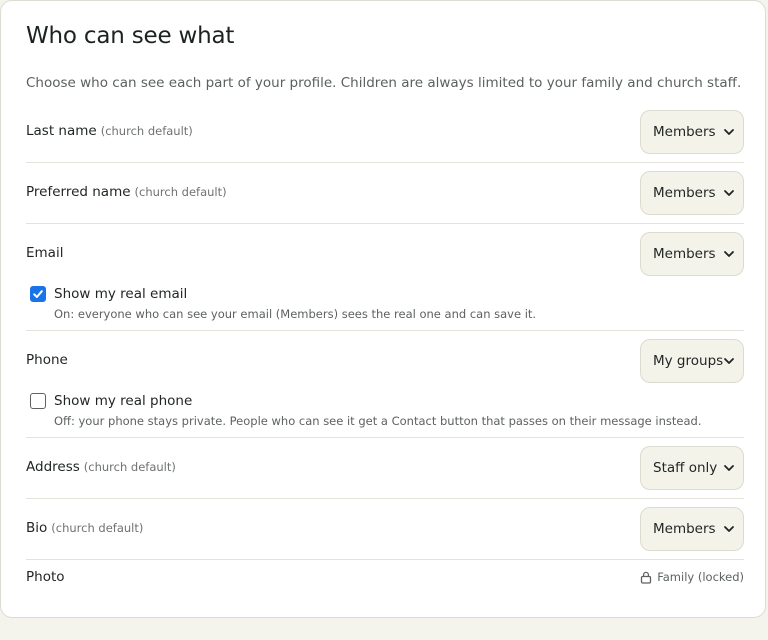 The width and height of the screenshot is (768, 640). Describe the element at coordinates (685, 468) in the screenshot. I see `selected-value: Staff only` at that location.